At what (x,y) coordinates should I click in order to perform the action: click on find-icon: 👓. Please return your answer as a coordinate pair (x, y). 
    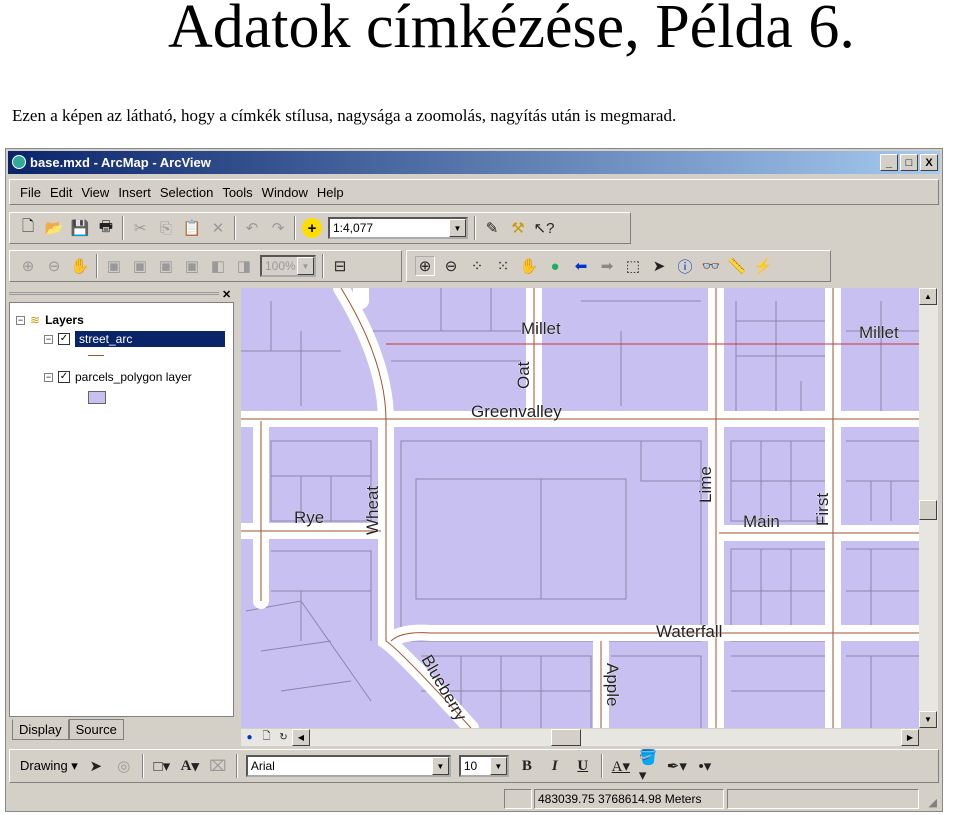
    Looking at the image, I should click on (711, 266).